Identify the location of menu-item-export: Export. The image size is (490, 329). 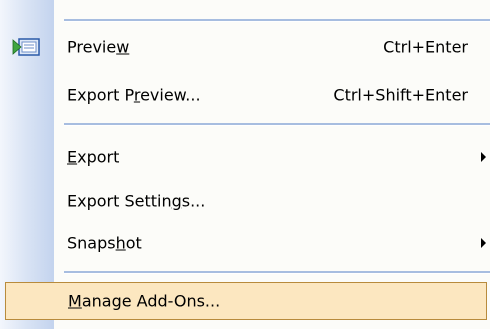
(245, 157).